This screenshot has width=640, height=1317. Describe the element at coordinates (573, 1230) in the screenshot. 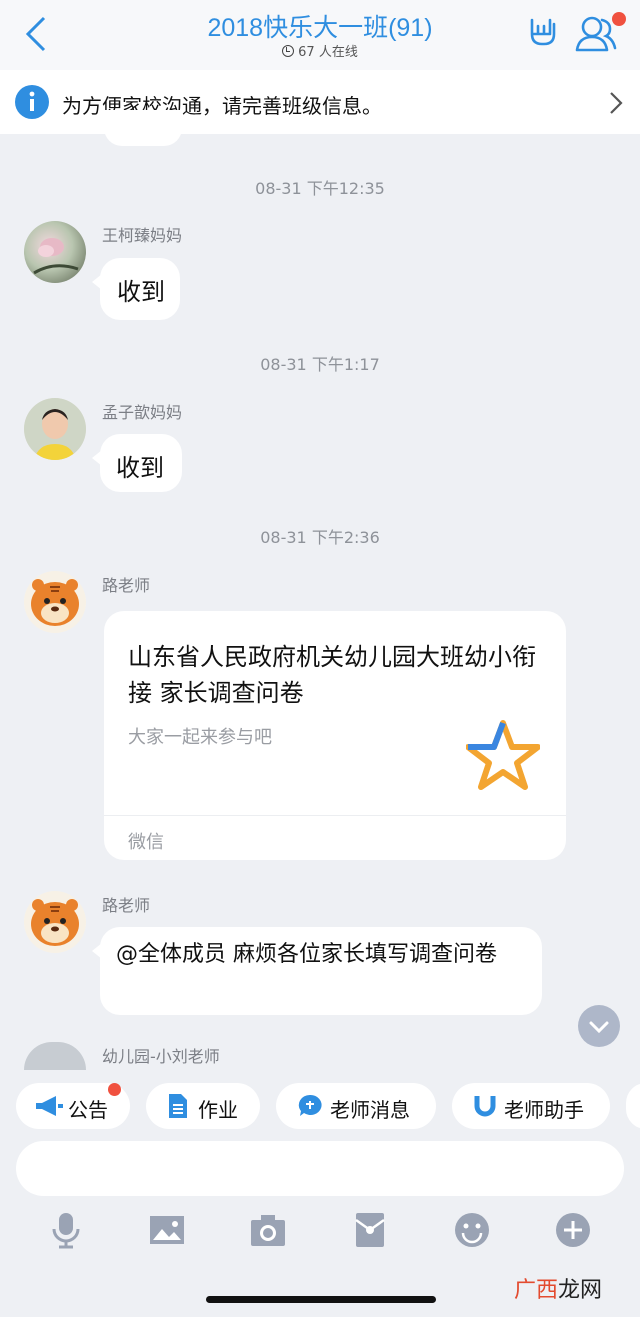

I see `plus-icon` at that location.